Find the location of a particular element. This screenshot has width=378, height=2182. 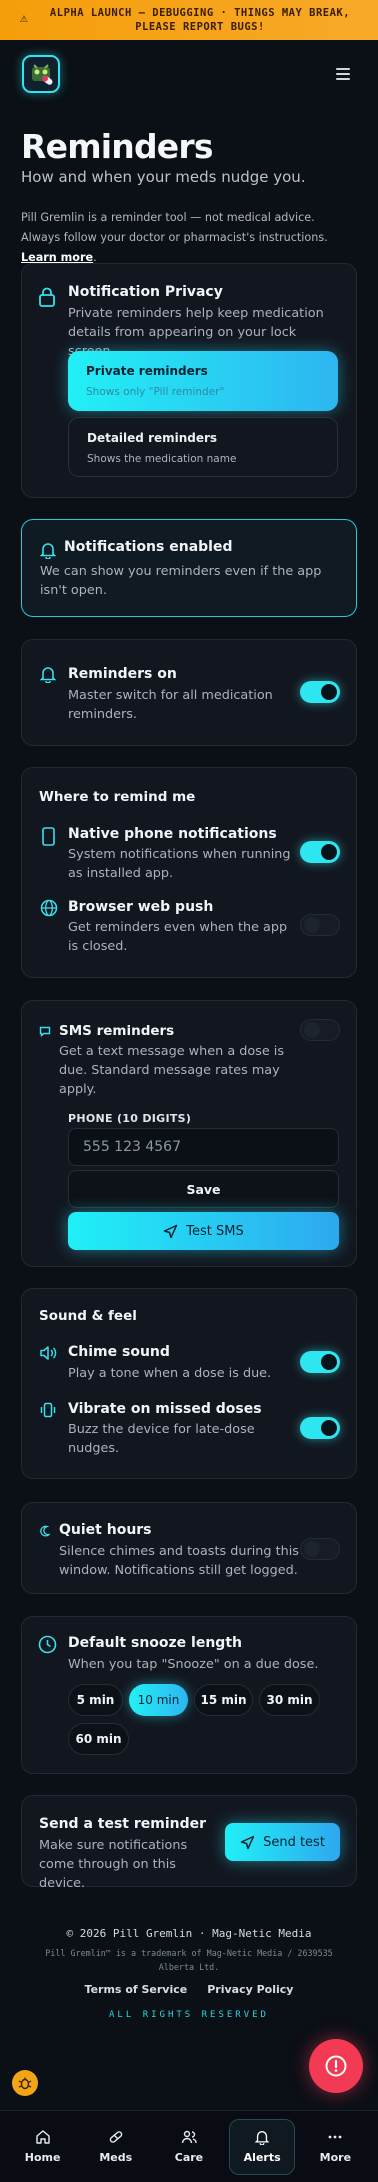

save-phone-button: Save is located at coordinates (203, 1189).